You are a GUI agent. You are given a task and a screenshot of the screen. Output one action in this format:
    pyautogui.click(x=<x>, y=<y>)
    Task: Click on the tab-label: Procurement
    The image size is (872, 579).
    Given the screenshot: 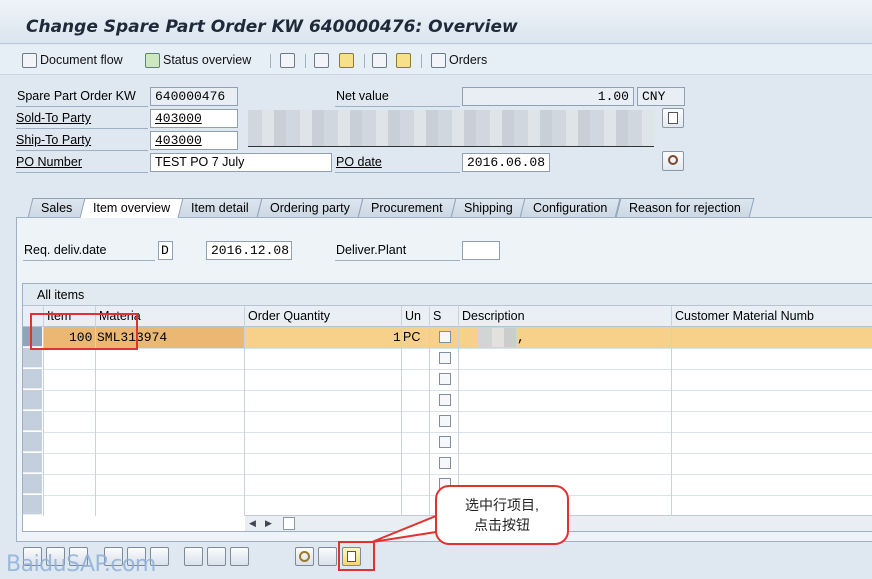 What is the action you would take?
    pyautogui.click(x=406, y=208)
    